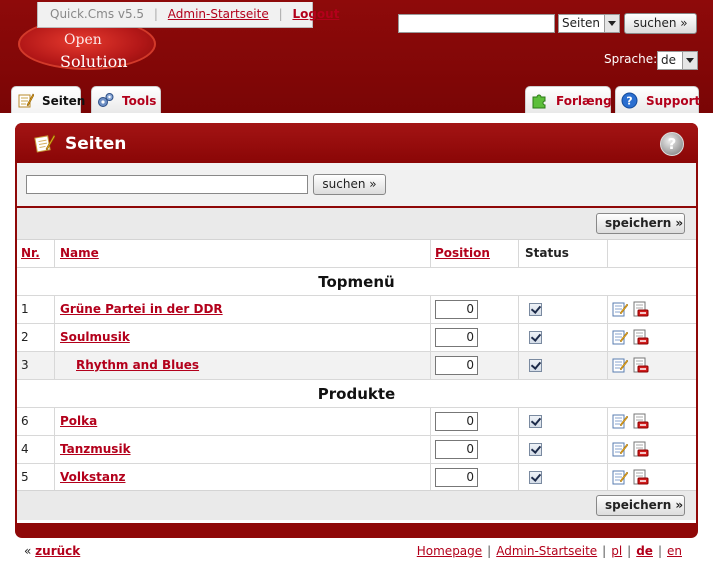  Describe the element at coordinates (547, 253) in the screenshot. I see `column-header-status: Status` at that location.